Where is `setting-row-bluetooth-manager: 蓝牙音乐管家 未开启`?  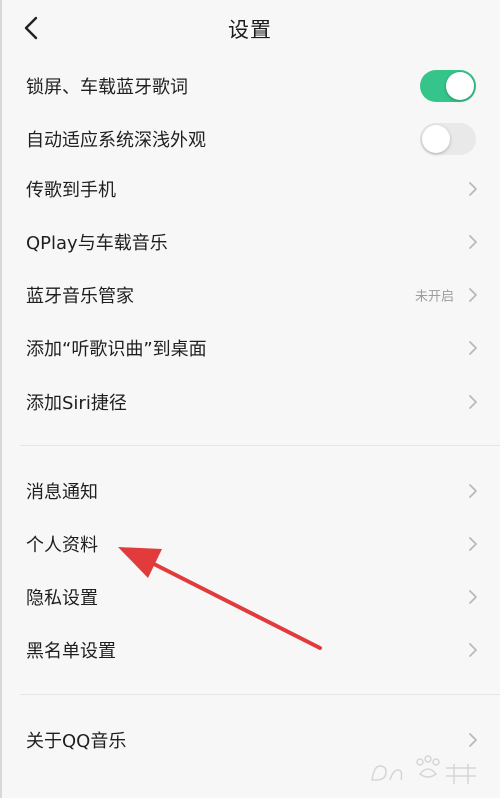
setting-row-bluetooth-manager: 蓝牙音乐管家 未开启 is located at coordinates (250, 294).